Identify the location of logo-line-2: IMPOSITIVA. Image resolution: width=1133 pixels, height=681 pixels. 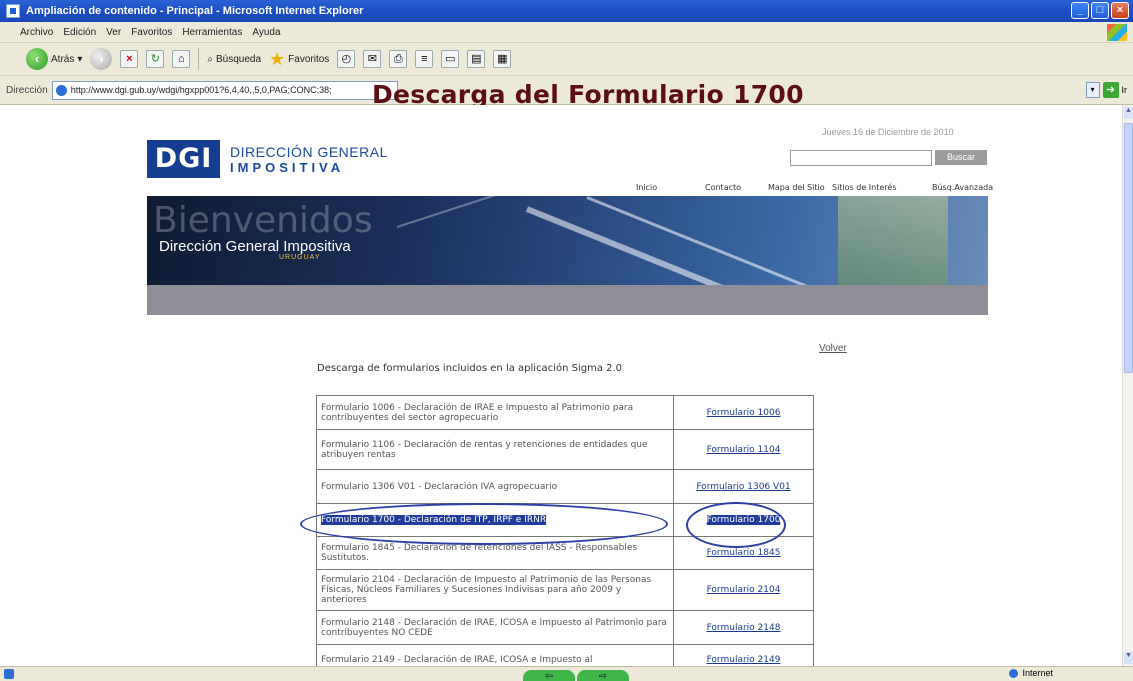
(287, 167).